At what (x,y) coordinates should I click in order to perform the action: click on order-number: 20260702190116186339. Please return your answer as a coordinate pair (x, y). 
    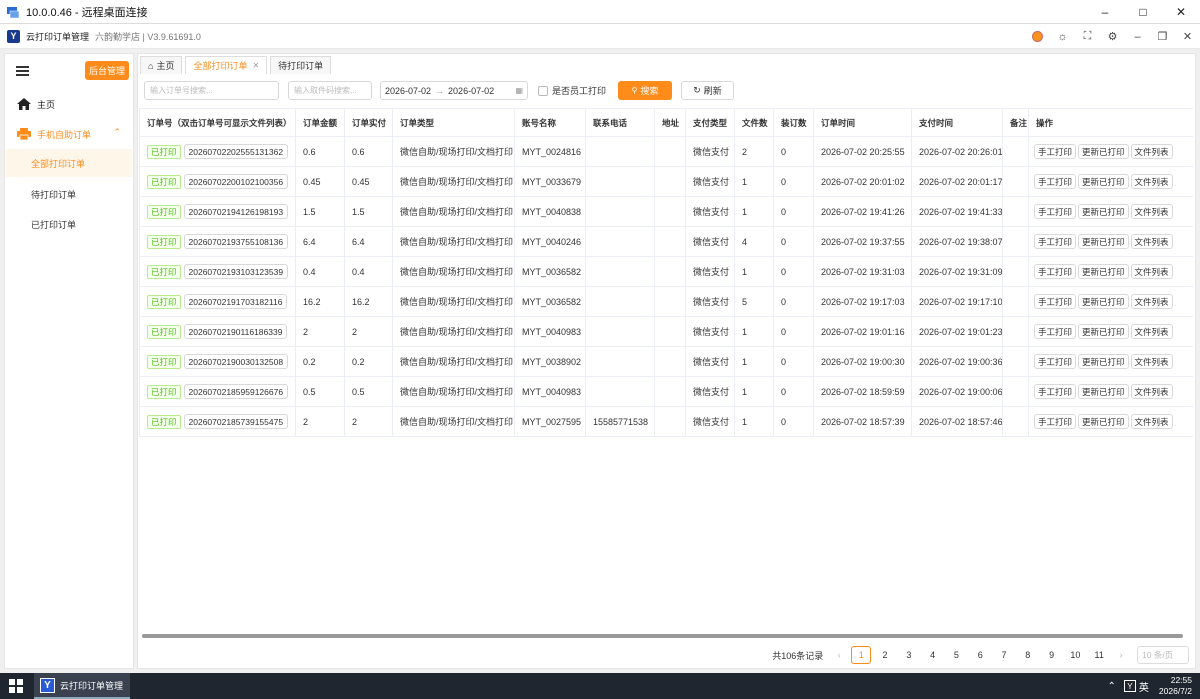
    Looking at the image, I should click on (235, 331).